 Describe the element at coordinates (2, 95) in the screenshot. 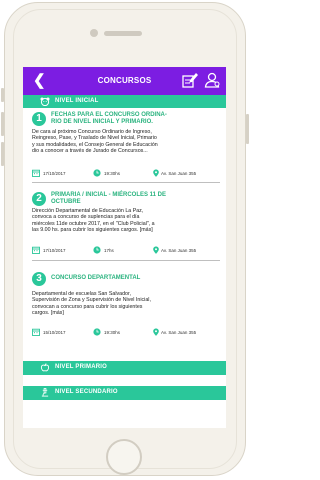

I see `mute-switch` at that location.